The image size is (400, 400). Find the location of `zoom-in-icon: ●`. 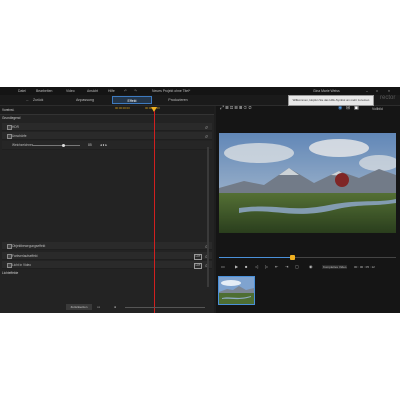

zoom-in-icon: ● is located at coordinates (115, 307).